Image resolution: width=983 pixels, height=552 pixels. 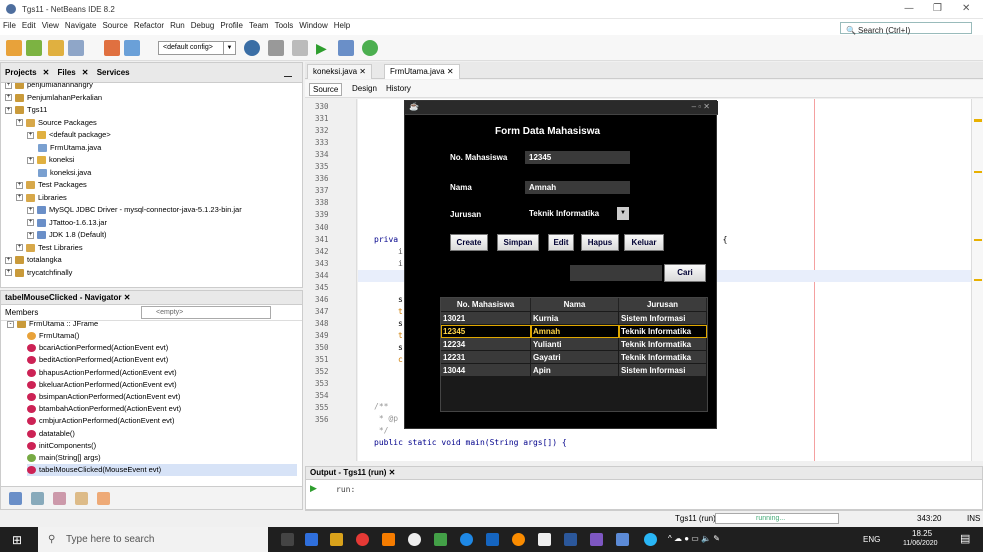 I want to click on help-icon, so click(x=650, y=539).